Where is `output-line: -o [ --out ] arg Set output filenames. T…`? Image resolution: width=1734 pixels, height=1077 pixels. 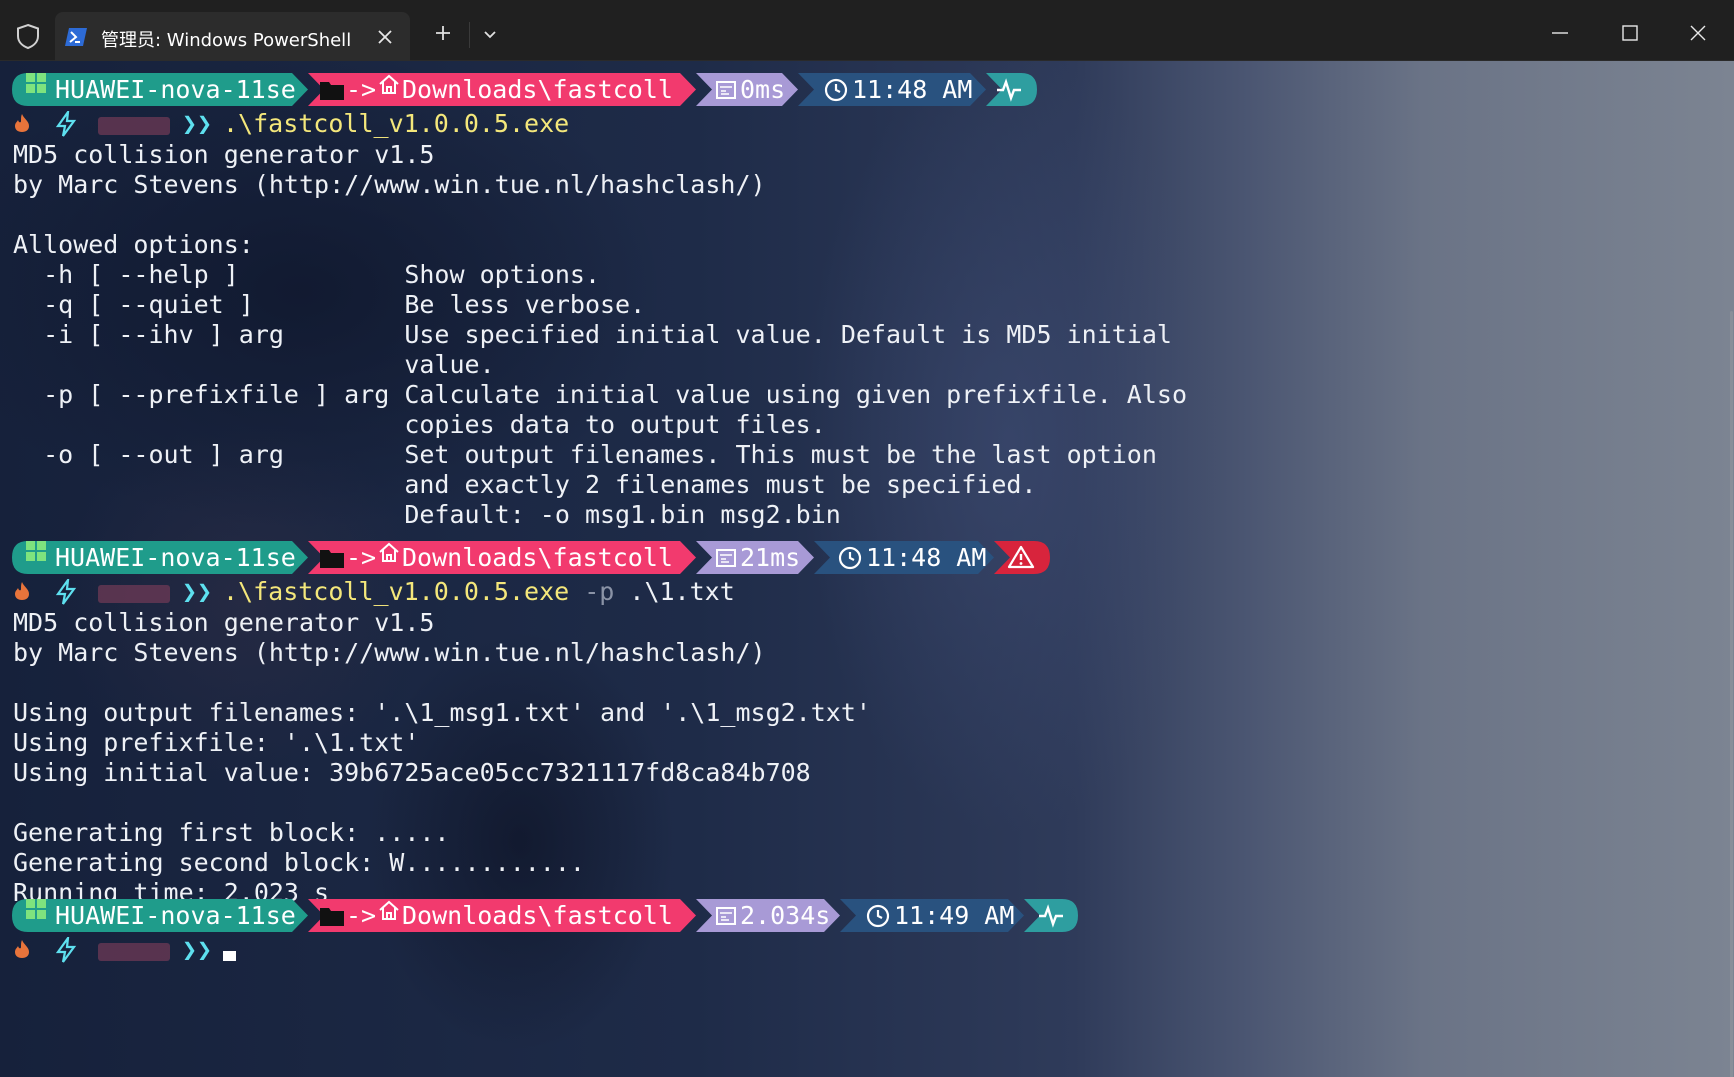 output-line: -o [ --out ] arg Set output filenames. T… is located at coordinates (585, 454).